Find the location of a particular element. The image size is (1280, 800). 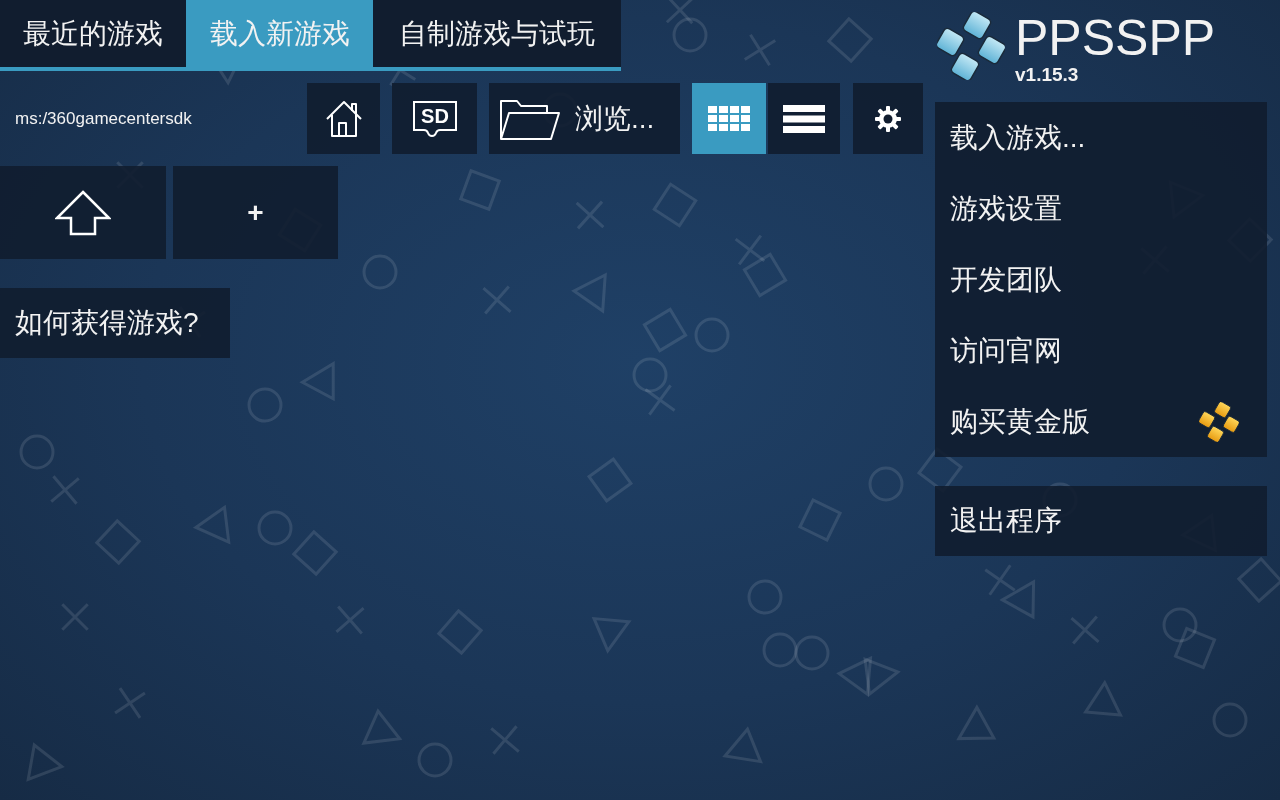

sd-card-button: SD is located at coordinates (434, 118).